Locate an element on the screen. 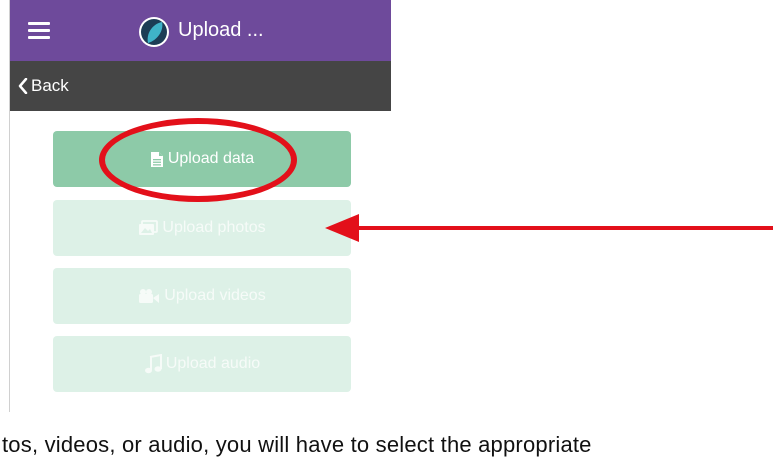 The image size is (776, 470). chevron-left-icon is located at coordinates (23, 86).